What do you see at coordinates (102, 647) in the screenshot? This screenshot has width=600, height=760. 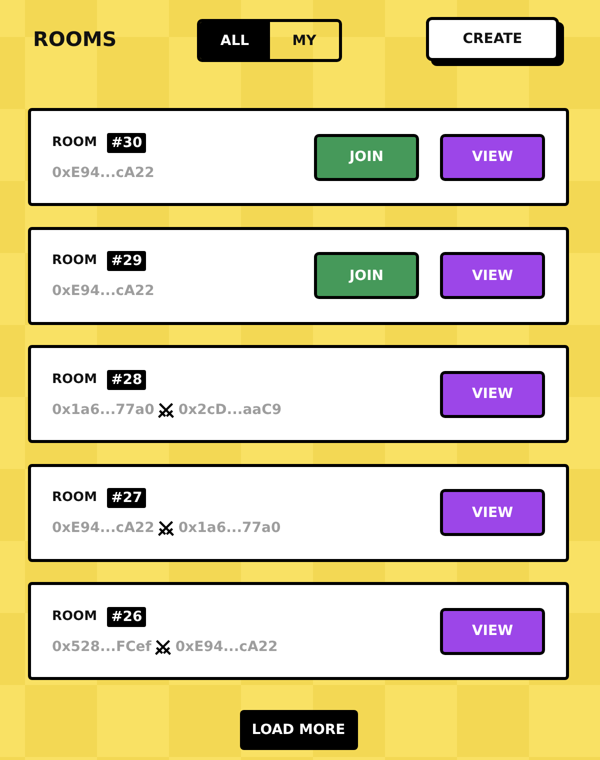 I see `player-address: 0x528...FCef` at bounding box center [102, 647].